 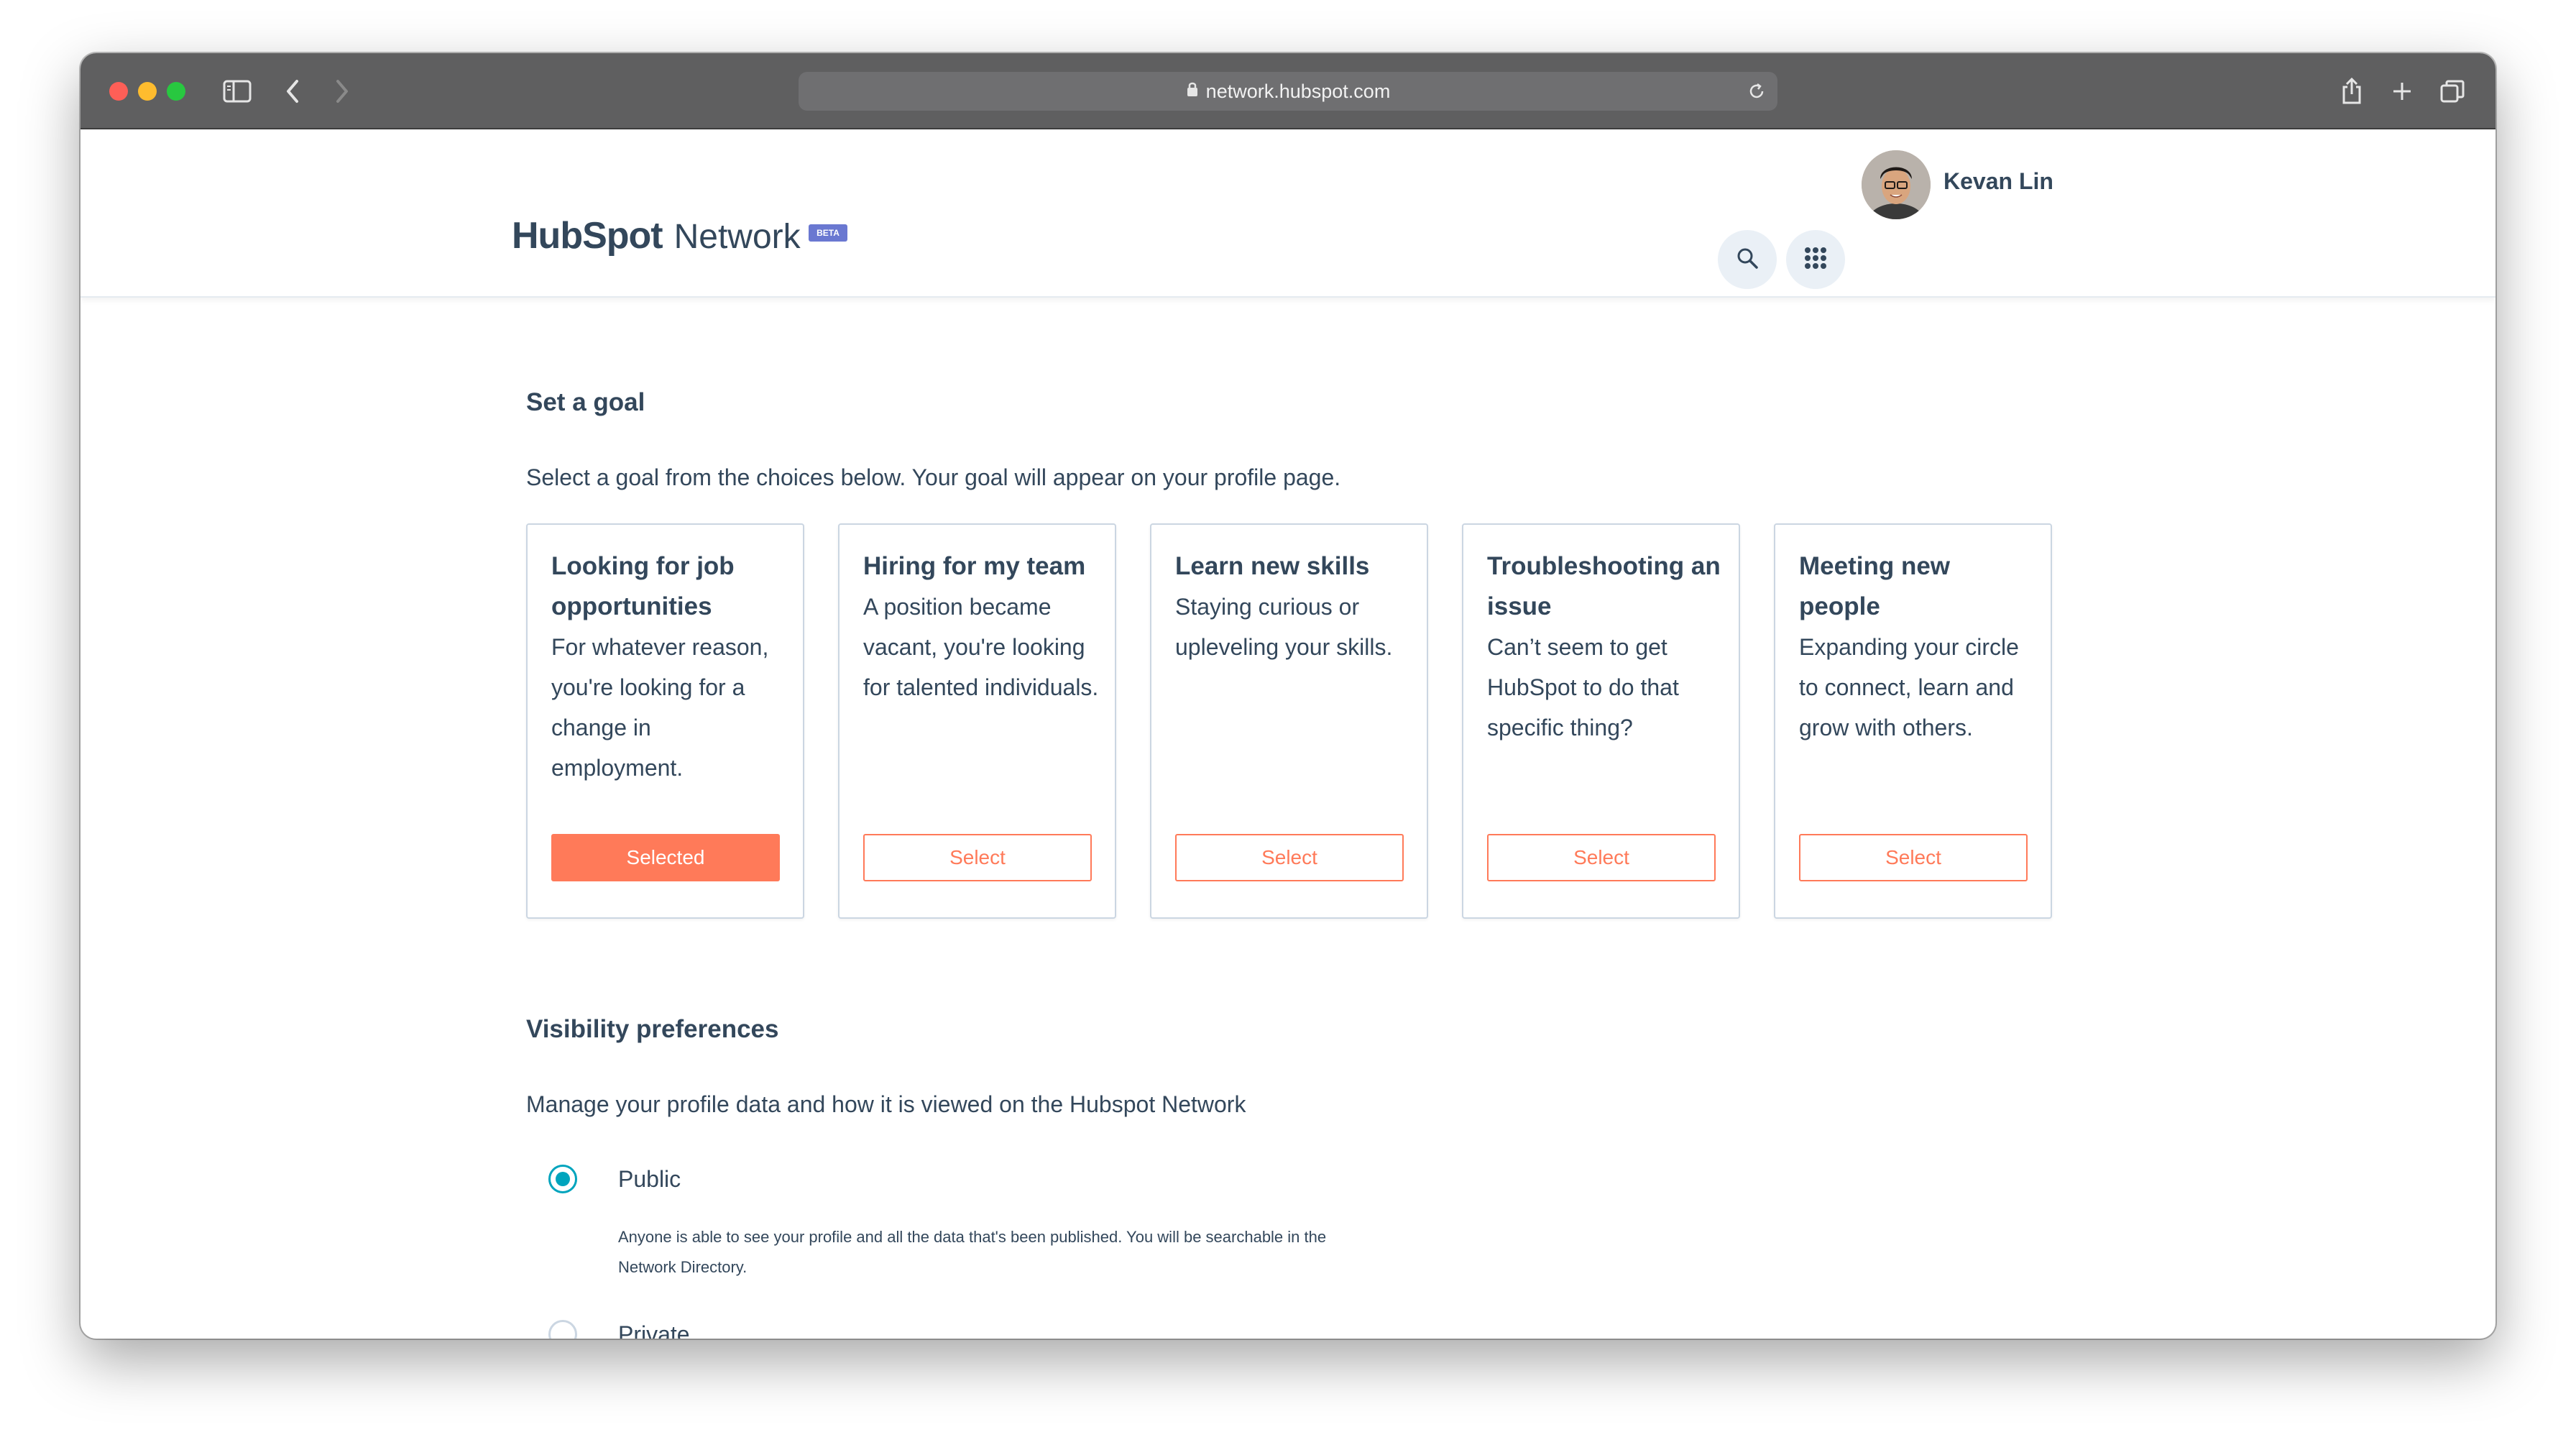 What do you see at coordinates (587, 236) in the screenshot?
I see `logo-wordmark: HubSpot` at bounding box center [587, 236].